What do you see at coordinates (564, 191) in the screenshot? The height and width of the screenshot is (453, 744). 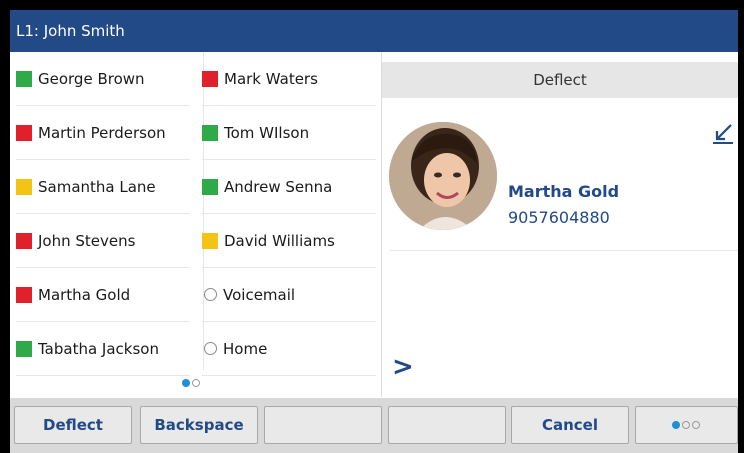 I see `caller-name: Martha Gold` at bounding box center [564, 191].